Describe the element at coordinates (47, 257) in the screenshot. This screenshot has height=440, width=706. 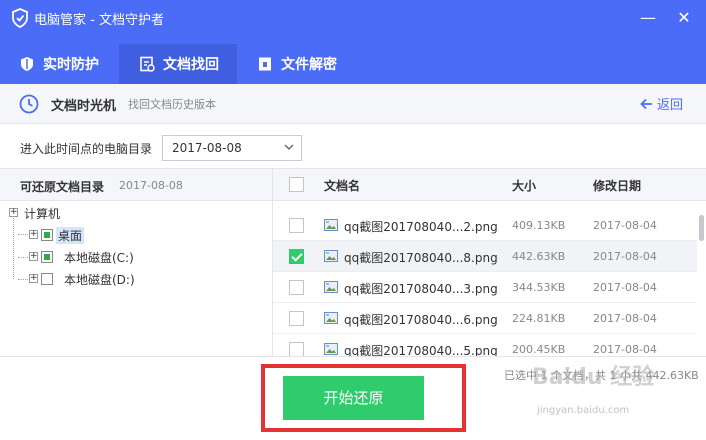
I see `tree-checkbox-drive-c` at that location.